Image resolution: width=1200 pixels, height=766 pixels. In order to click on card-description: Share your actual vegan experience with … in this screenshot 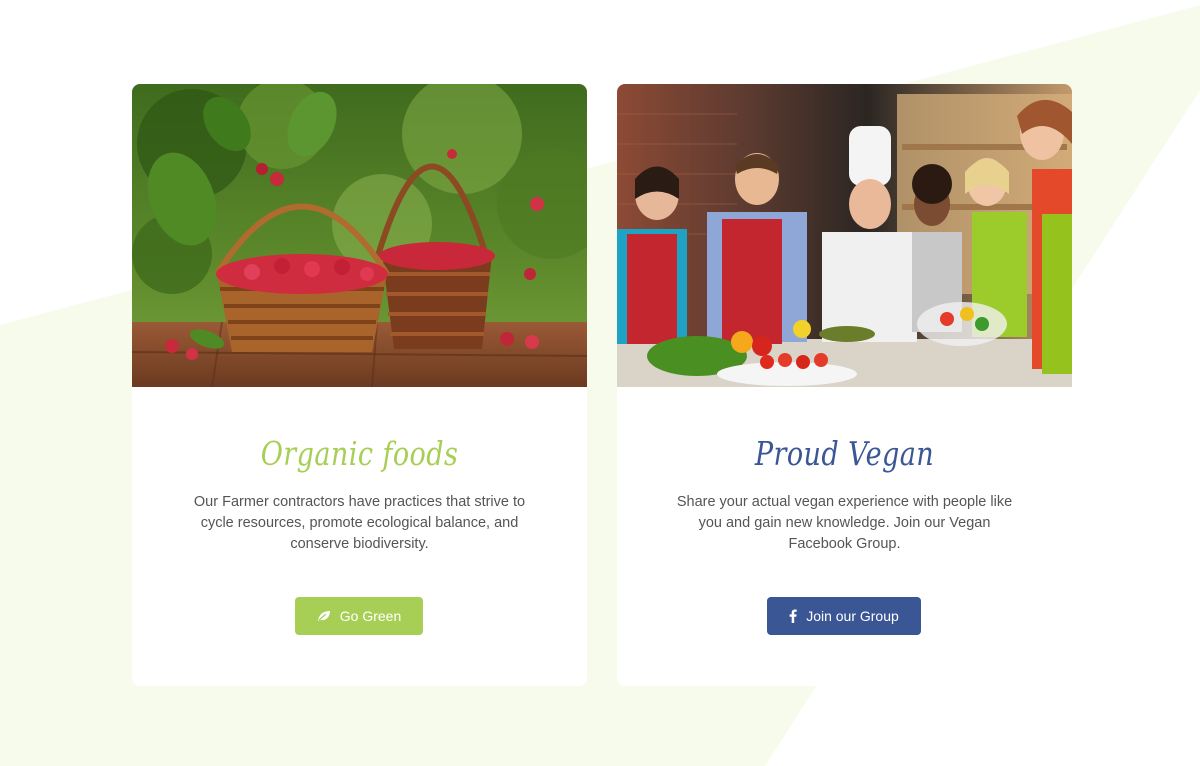, I will do `click(844, 523)`.